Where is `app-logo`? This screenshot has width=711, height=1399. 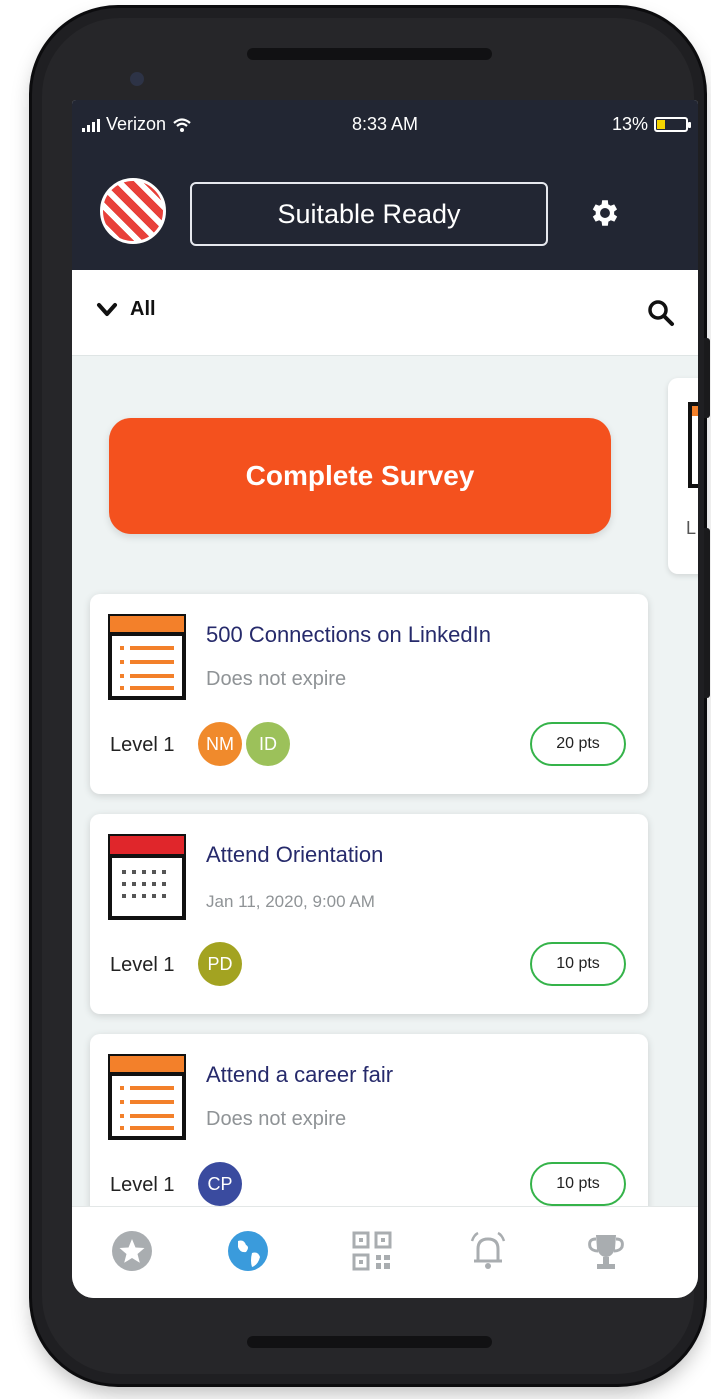 app-logo is located at coordinates (133, 211).